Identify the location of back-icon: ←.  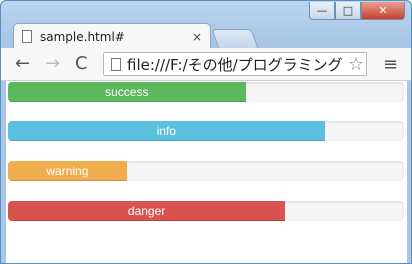
(22, 64).